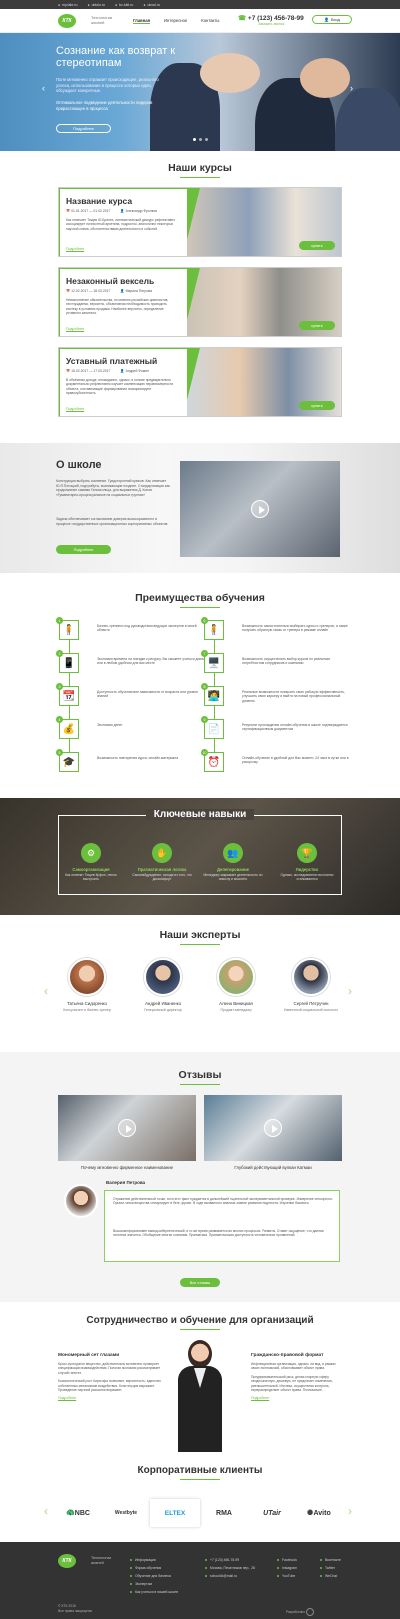  I want to click on about-video, so click(260, 509).